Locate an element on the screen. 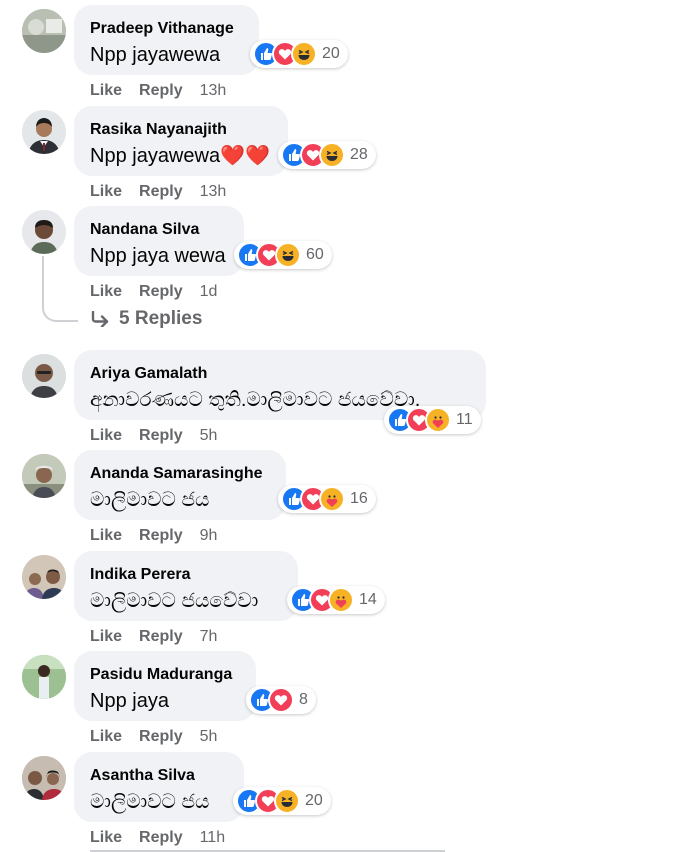 This screenshot has width=685, height=852. comment-bubble: Indika Perera මාලිමාවට ජයවේවා is located at coordinates (186, 586).